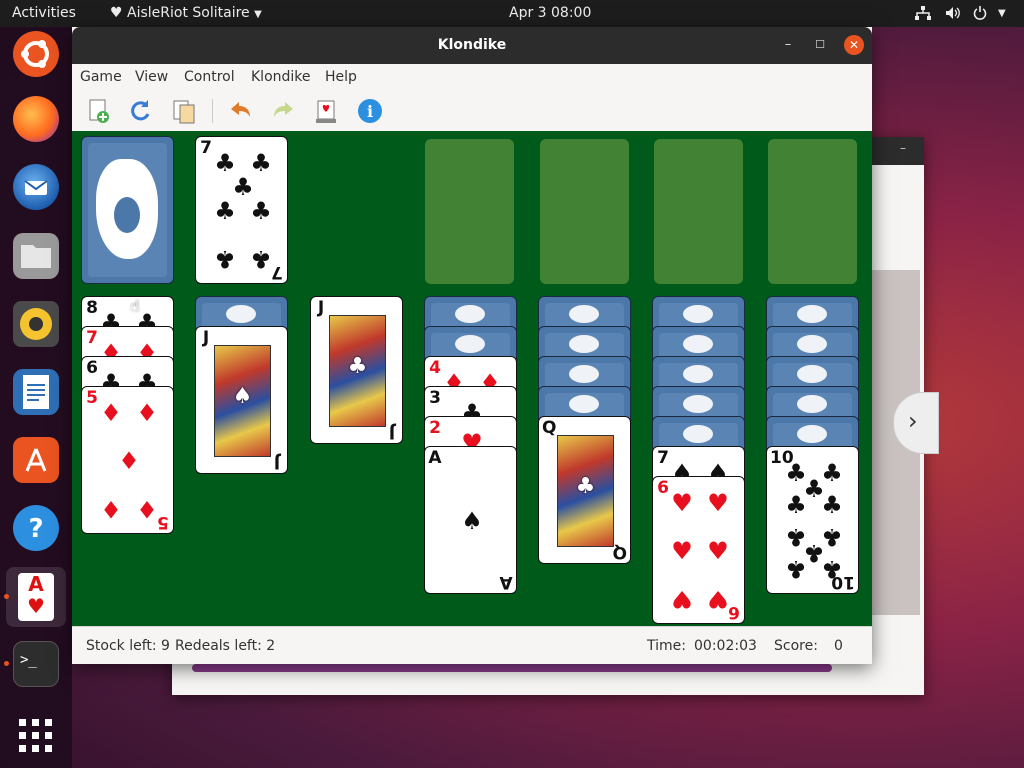  What do you see at coordinates (820, 45) in the screenshot?
I see `maximize-button: ☐` at bounding box center [820, 45].